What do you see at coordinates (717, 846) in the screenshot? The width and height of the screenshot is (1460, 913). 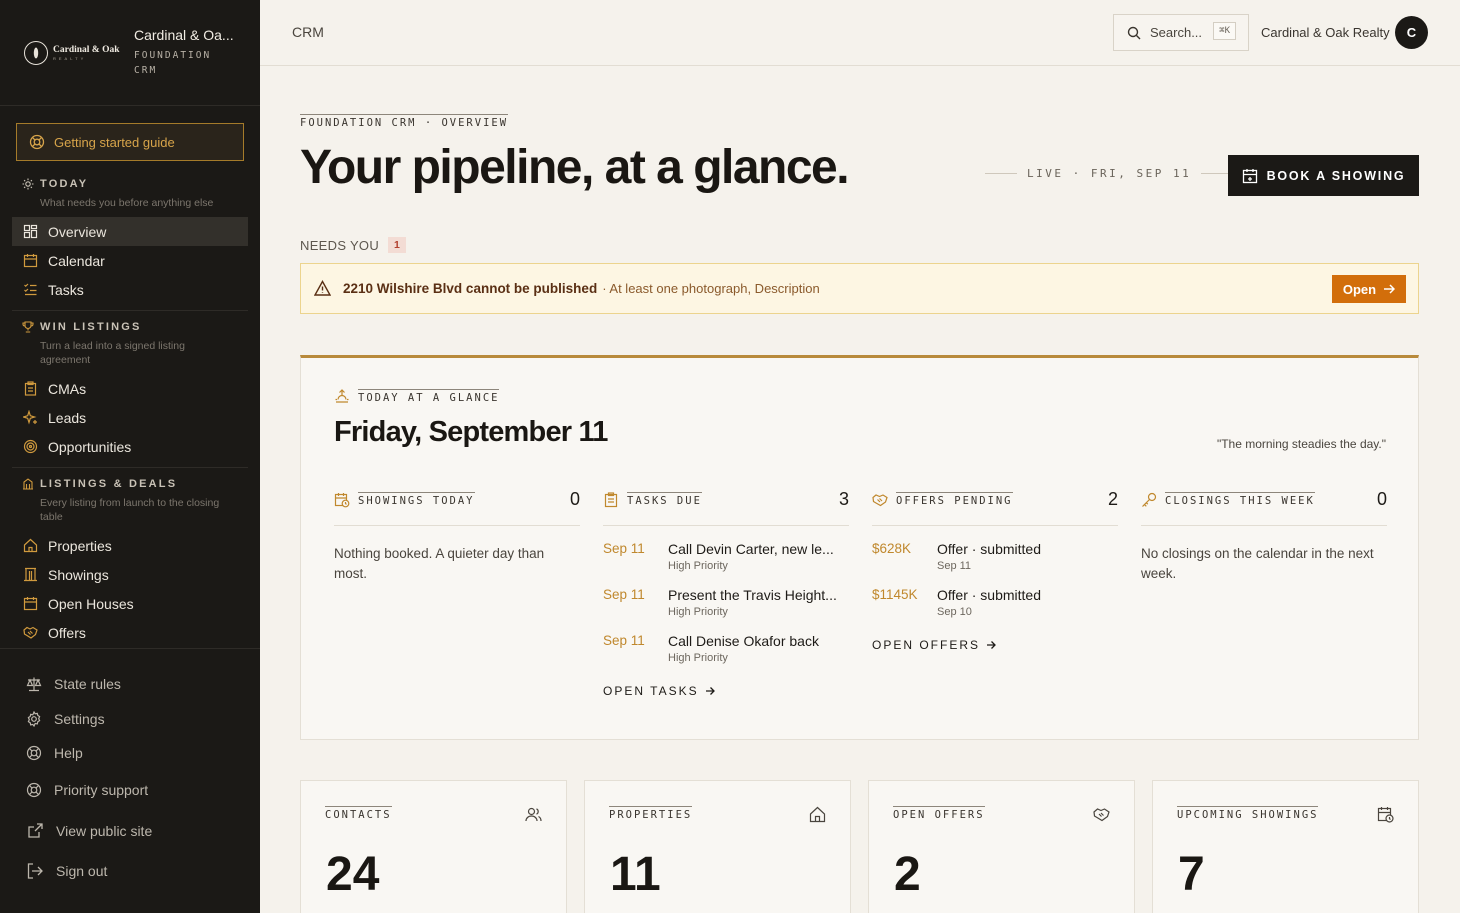 I see `stat-card-properties: PROPERTIES 11` at bounding box center [717, 846].